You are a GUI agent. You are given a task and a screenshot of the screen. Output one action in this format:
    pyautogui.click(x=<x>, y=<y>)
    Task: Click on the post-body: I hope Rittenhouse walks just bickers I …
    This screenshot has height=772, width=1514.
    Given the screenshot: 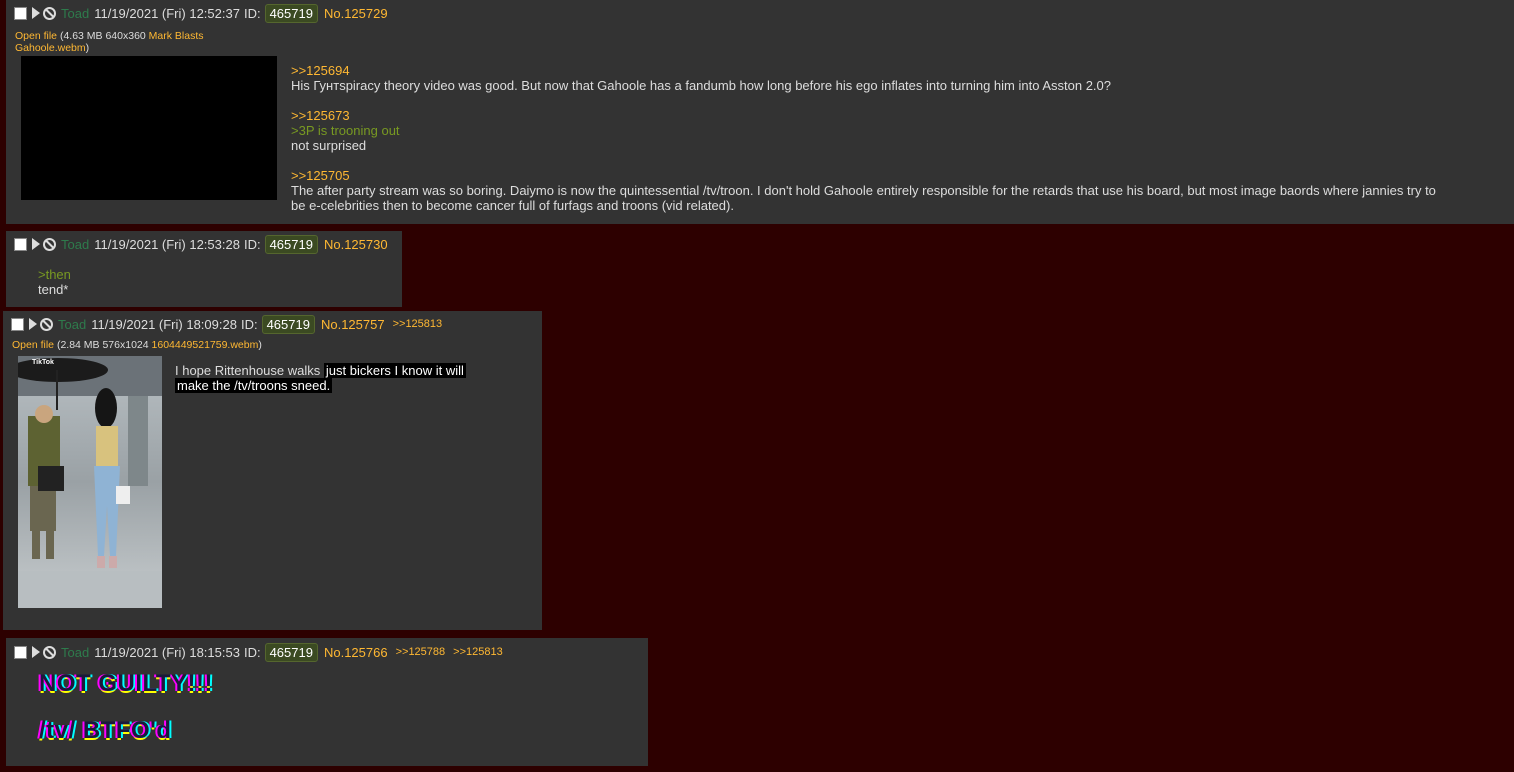 What is the action you would take?
    pyautogui.click(x=320, y=378)
    